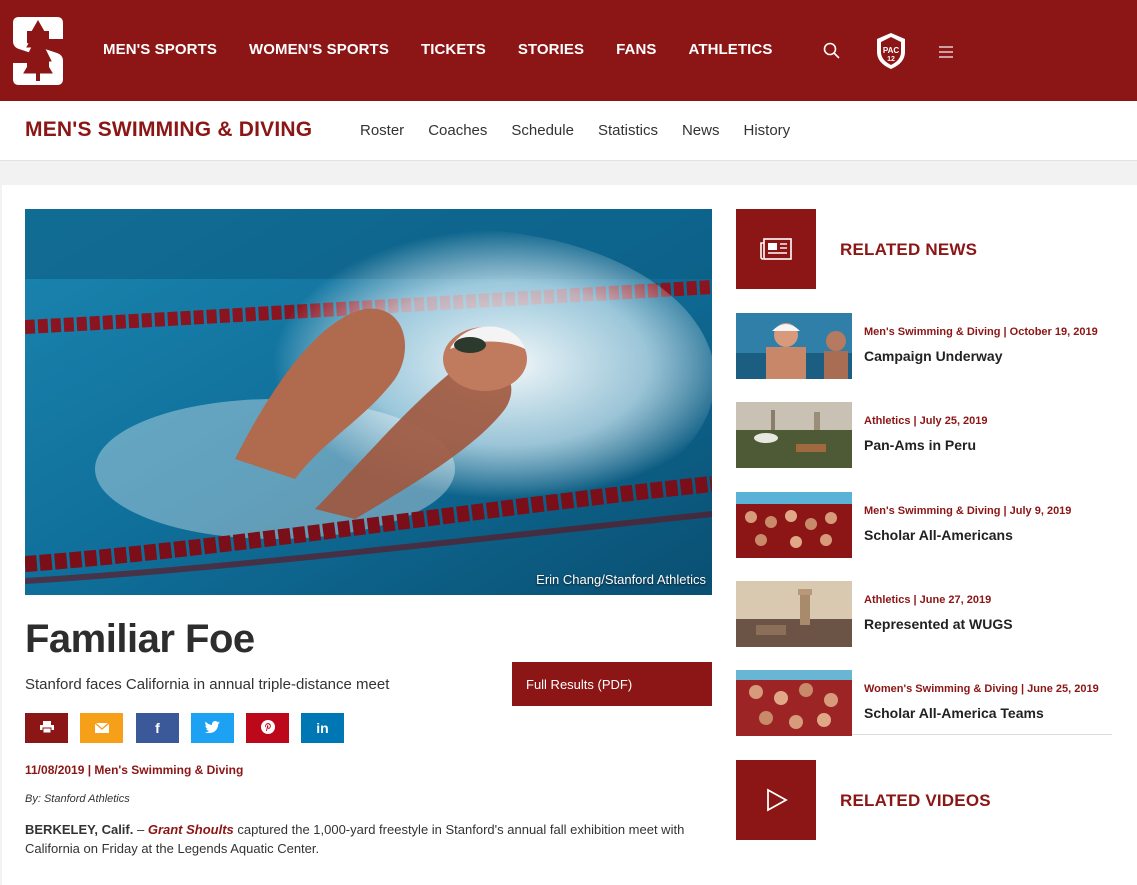  I want to click on news-meta: Men's Swimming & Diving | July 9, 2019, so click(968, 511).